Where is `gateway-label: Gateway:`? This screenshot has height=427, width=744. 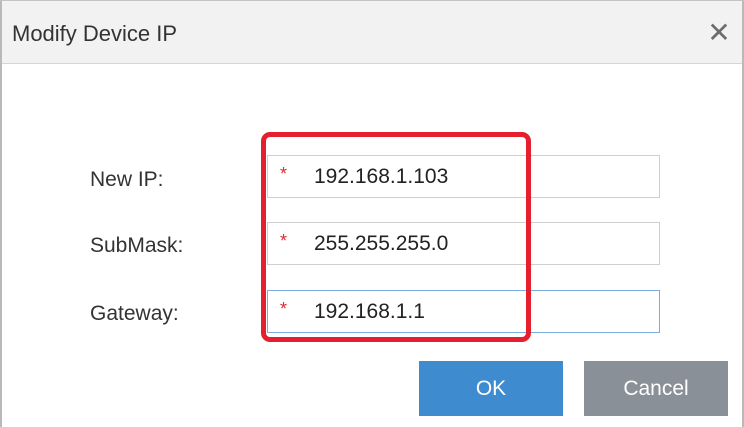
gateway-label: Gateway: is located at coordinates (134, 313).